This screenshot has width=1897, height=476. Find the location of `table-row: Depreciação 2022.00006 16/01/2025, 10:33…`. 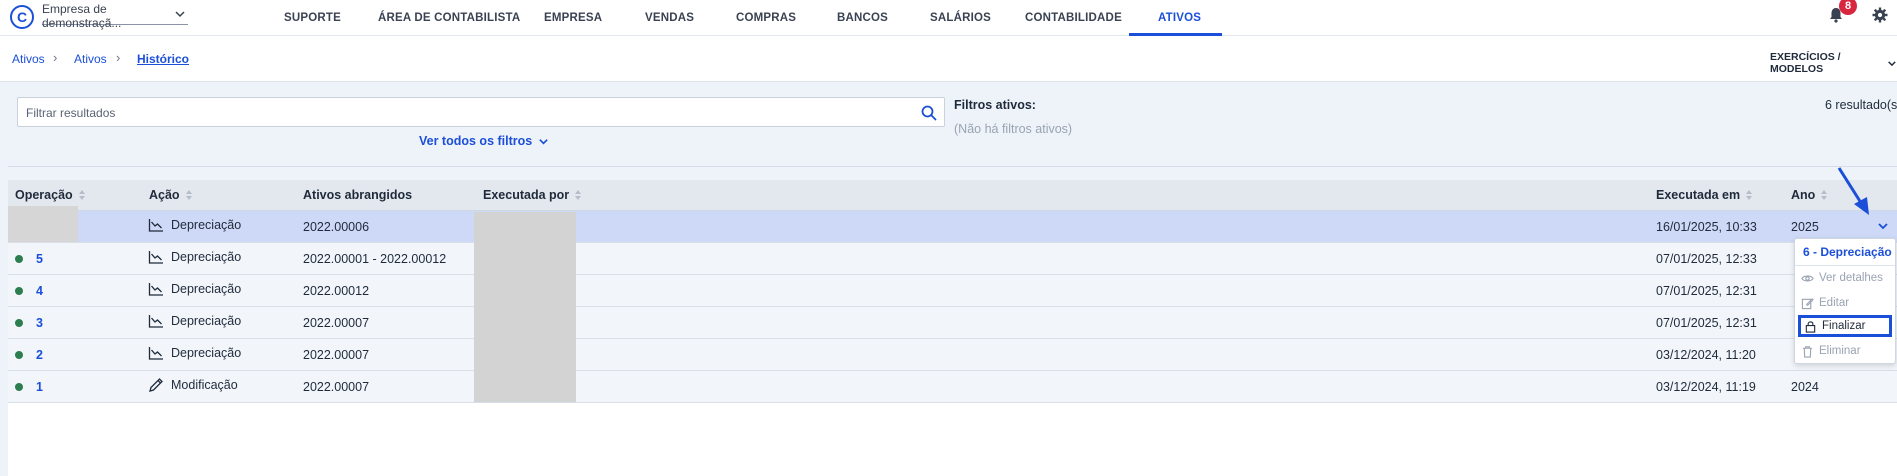

table-row: Depreciação 2022.00006 16/01/2025, 10:33… is located at coordinates (952, 227).